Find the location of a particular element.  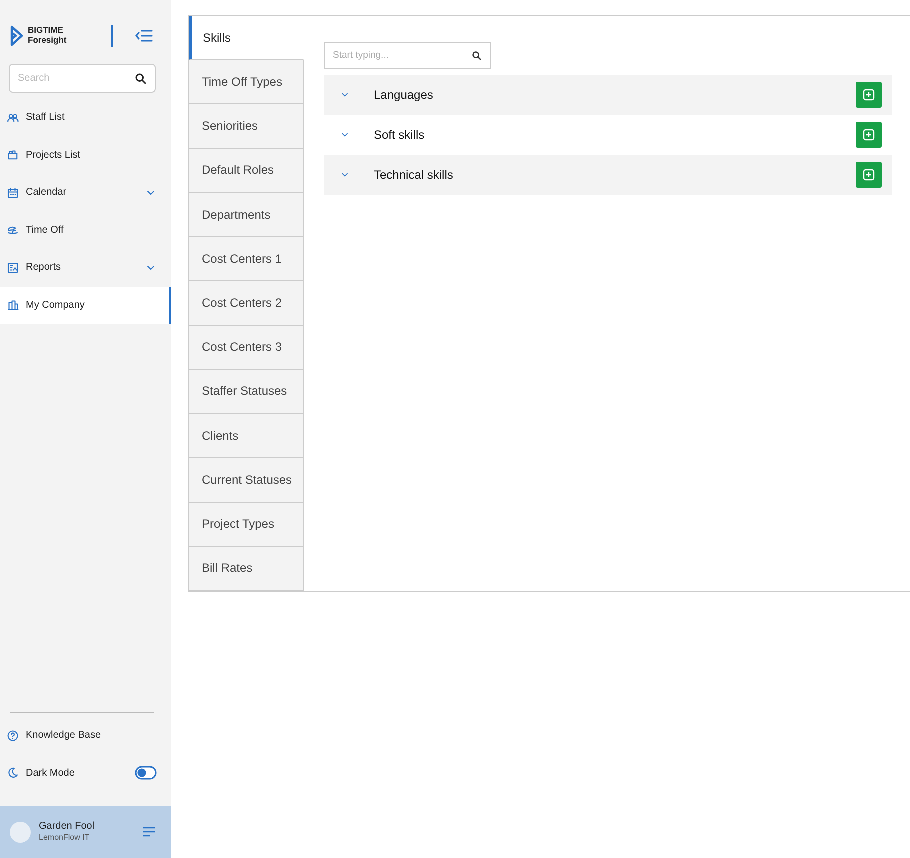

dark-mode-toggle is located at coordinates (146, 773).